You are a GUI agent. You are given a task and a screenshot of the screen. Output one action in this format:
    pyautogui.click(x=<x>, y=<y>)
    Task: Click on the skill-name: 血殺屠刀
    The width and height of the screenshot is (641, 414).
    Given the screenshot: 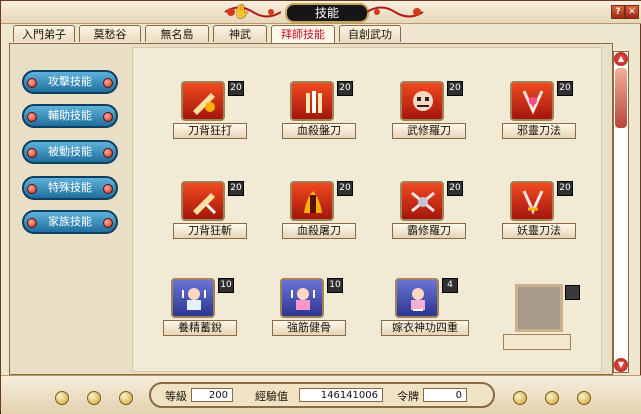 What is the action you would take?
    pyautogui.click(x=319, y=231)
    